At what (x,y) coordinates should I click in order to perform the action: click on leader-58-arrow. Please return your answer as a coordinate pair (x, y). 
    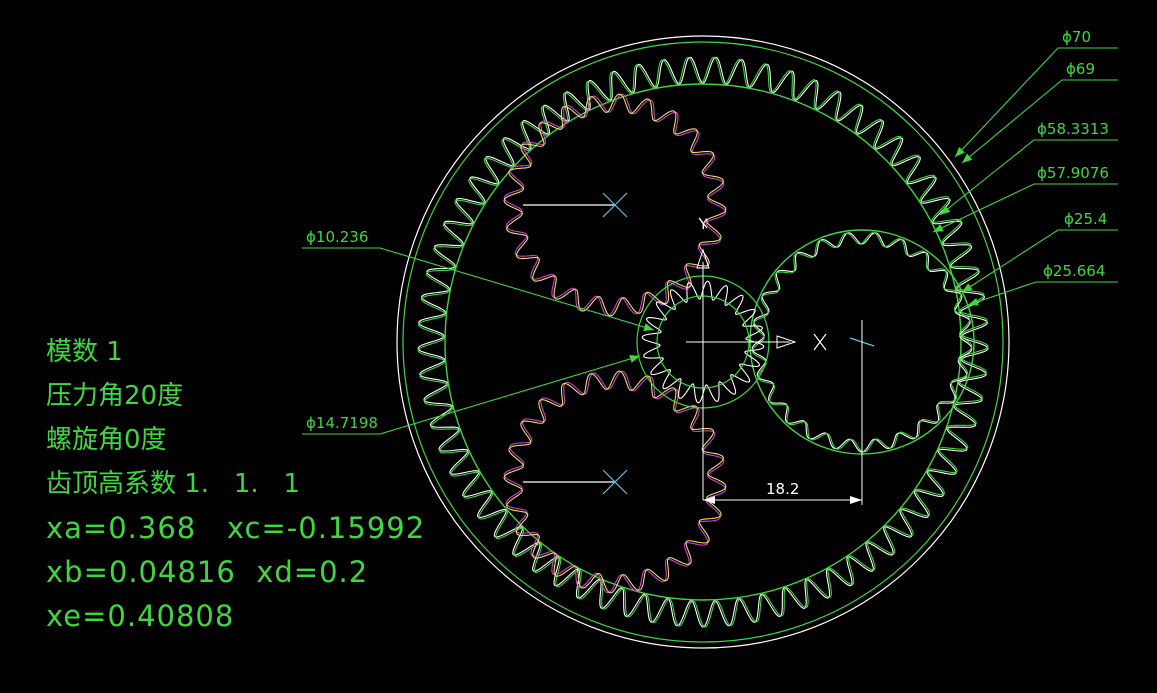
    Looking at the image, I should click on (945, 210).